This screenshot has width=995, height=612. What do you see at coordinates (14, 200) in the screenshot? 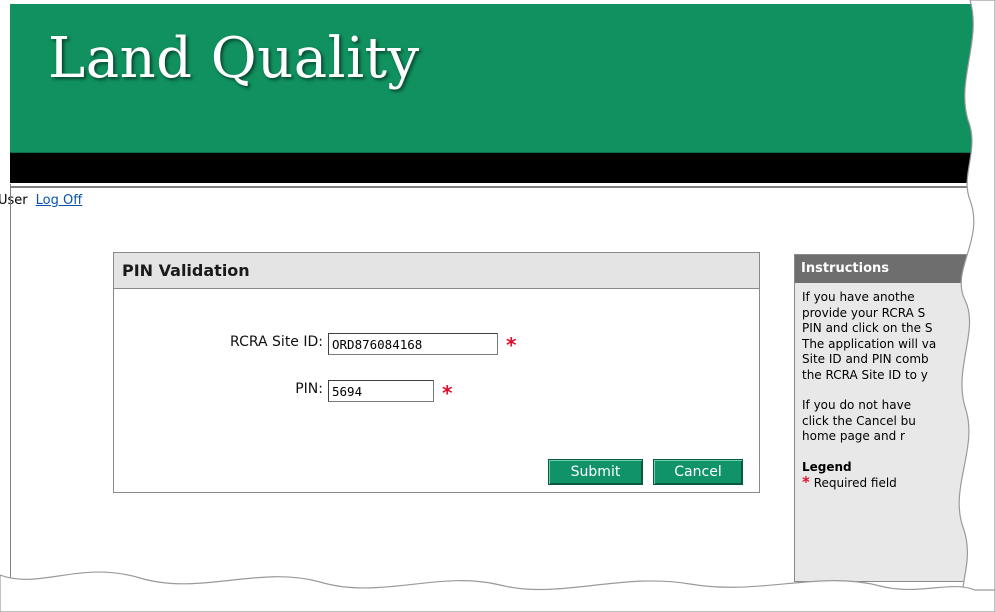
I see `user-label: User` at bounding box center [14, 200].